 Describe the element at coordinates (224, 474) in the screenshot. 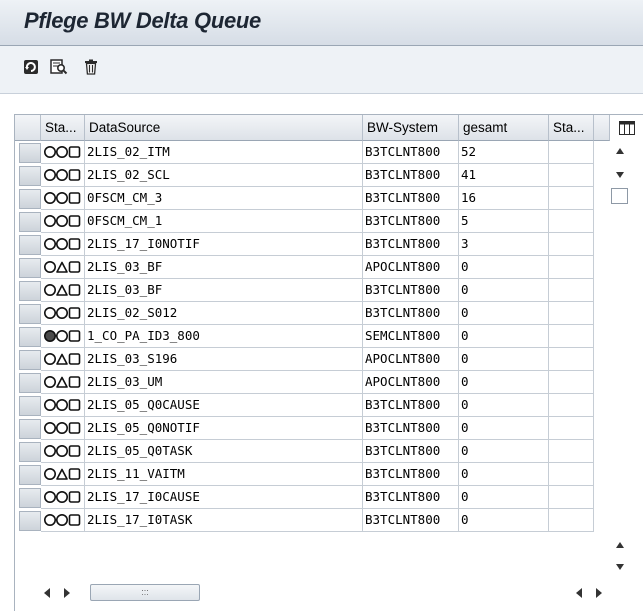

I see `cell-datasource: 2LIS_11_VAITM` at that location.